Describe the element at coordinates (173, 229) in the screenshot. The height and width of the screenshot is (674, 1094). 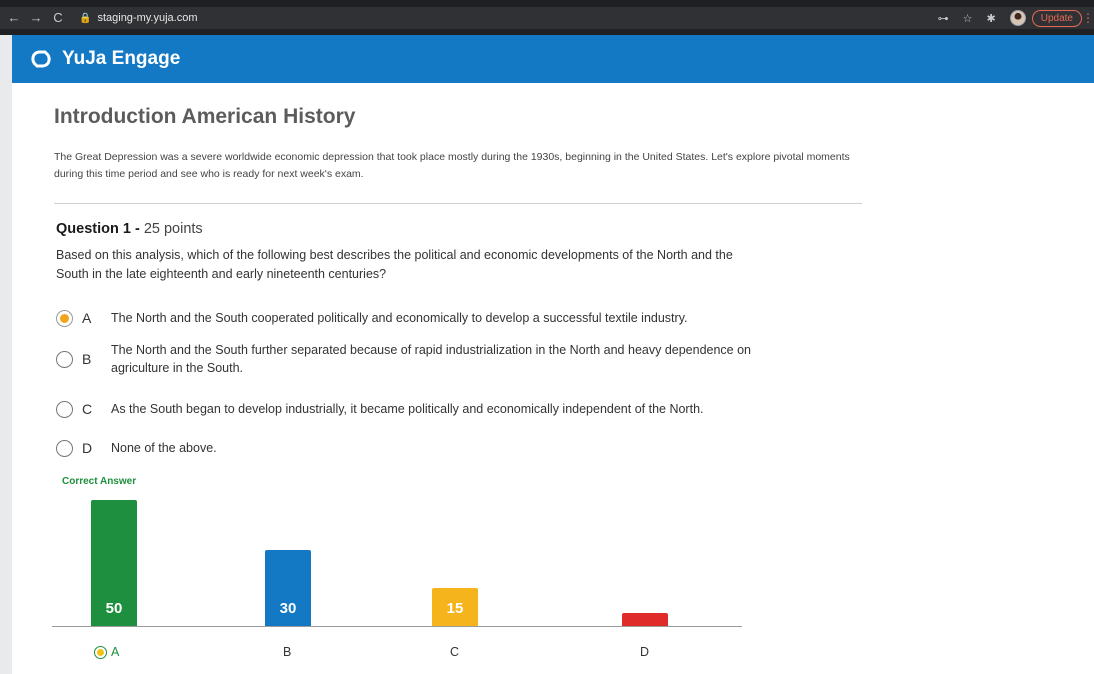
I see `question-points: 25 points` at that location.